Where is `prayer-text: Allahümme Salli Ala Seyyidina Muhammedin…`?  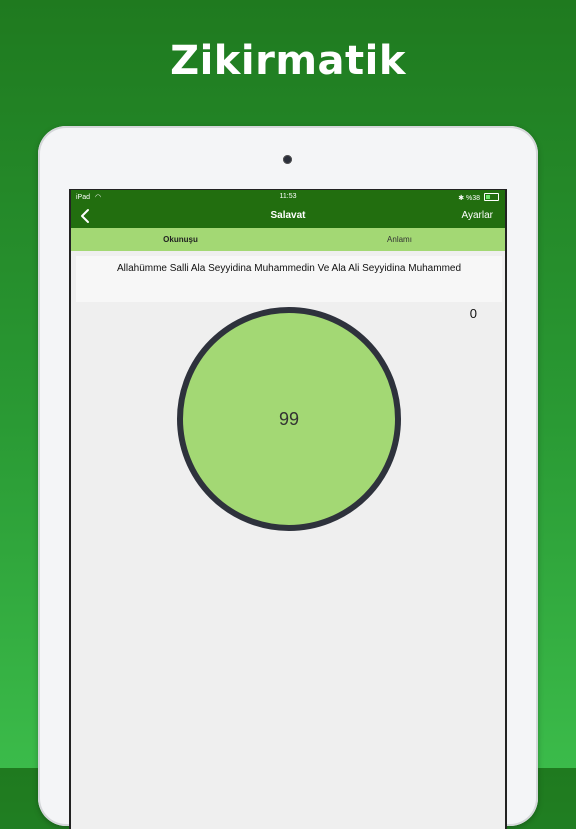
prayer-text: Allahümme Salli Ala Seyyidina Muhammedin… is located at coordinates (289, 268).